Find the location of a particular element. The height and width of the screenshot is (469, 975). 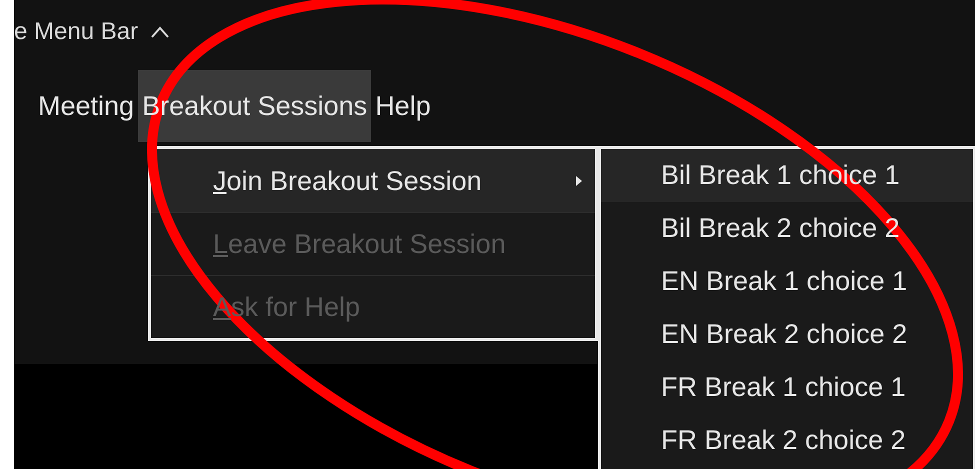

submenu-item: EN Break 2 choice 2 is located at coordinates (787, 334).